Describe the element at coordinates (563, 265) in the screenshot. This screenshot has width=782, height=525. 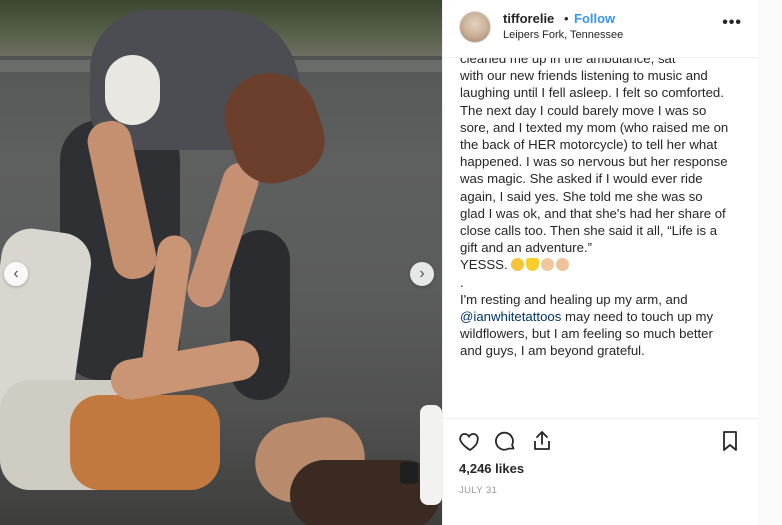
I see `folded-hands-icon` at that location.